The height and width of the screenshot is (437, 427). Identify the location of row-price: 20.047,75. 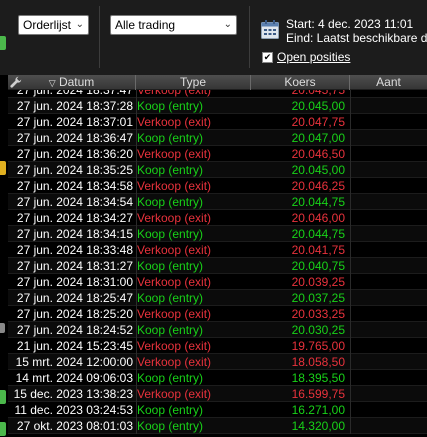
(318, 122).